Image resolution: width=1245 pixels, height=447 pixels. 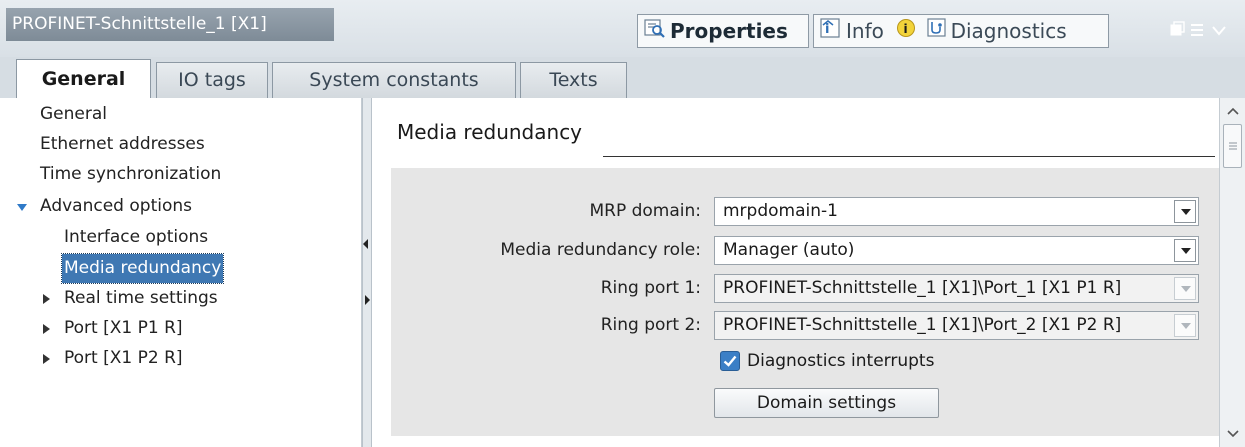 I want to click on panel-splitter, so click(x=367, y=272).